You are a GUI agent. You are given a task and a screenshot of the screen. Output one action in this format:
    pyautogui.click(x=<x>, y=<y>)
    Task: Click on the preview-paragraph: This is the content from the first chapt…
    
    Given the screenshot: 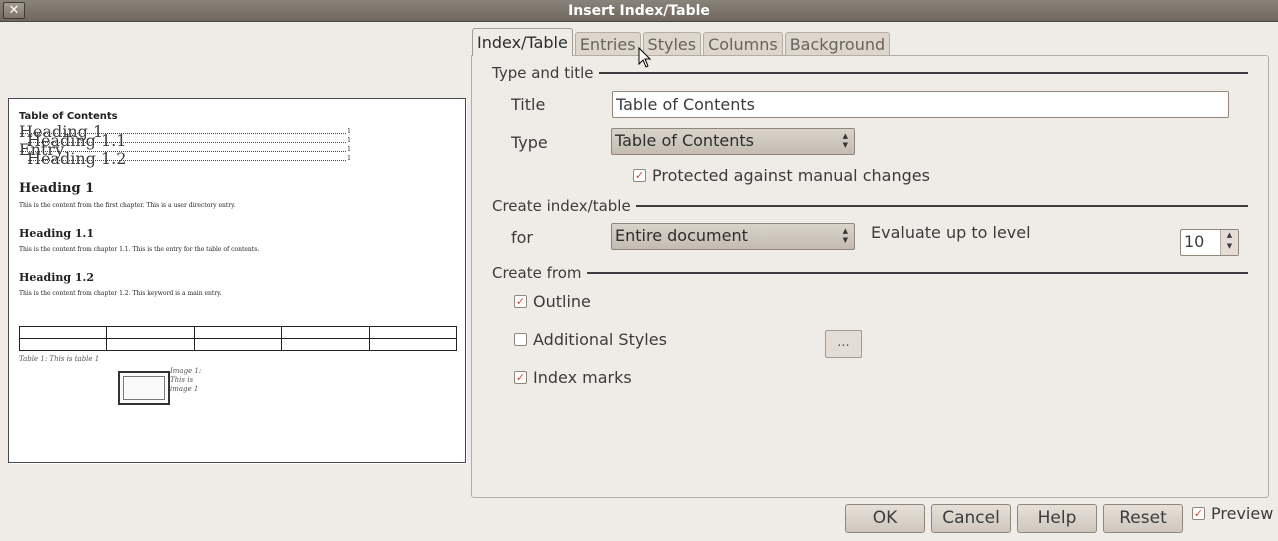 What is the action you would take?
    pyautogui.click(x=127, y=205)
    